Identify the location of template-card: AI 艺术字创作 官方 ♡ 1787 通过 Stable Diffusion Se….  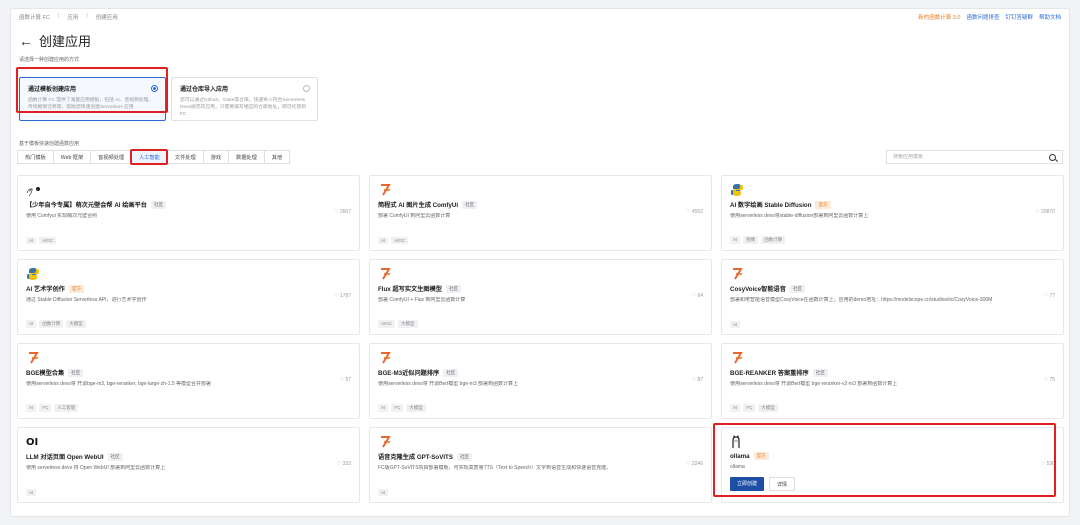
(188, 297).